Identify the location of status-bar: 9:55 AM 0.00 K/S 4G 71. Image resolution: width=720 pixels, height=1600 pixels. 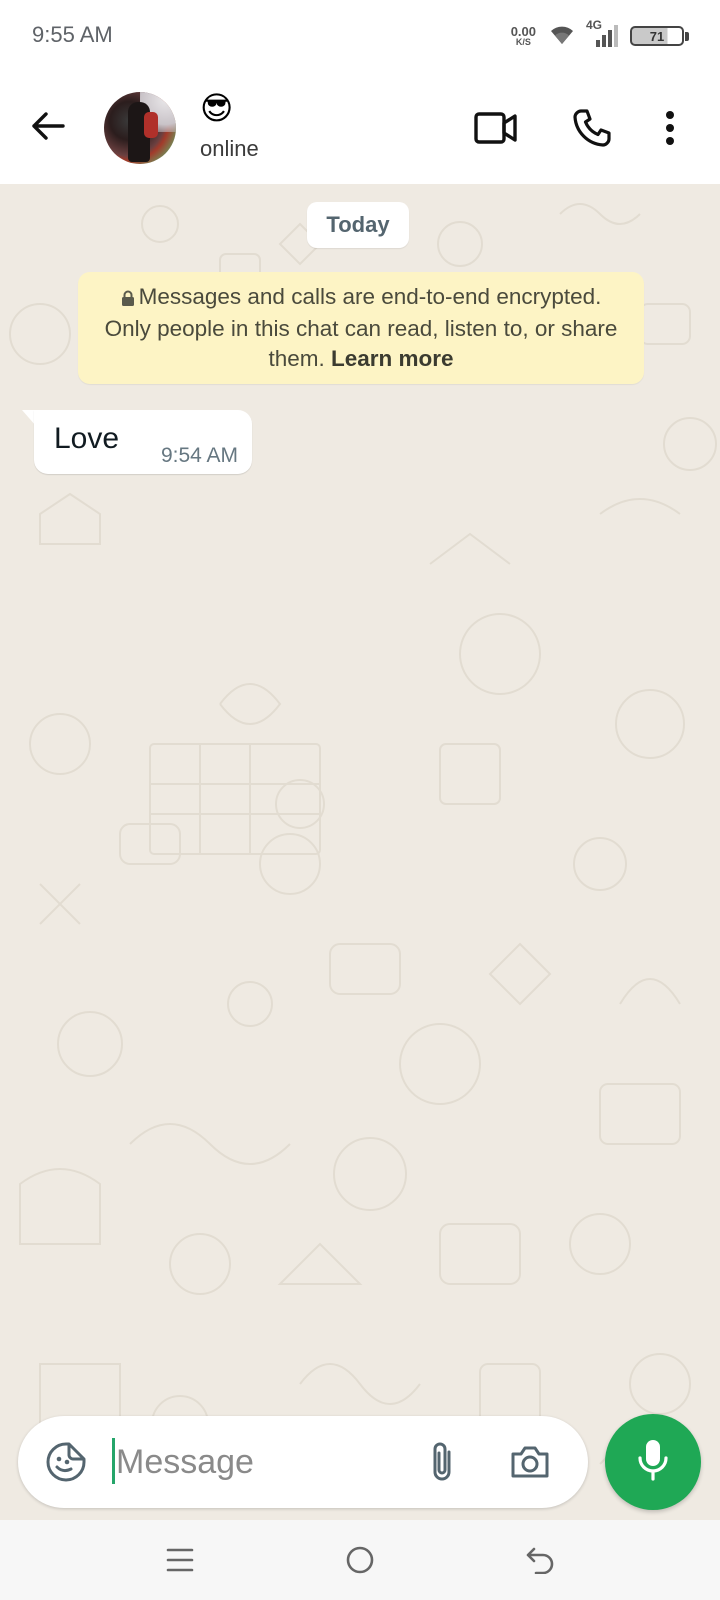
(360, 36).